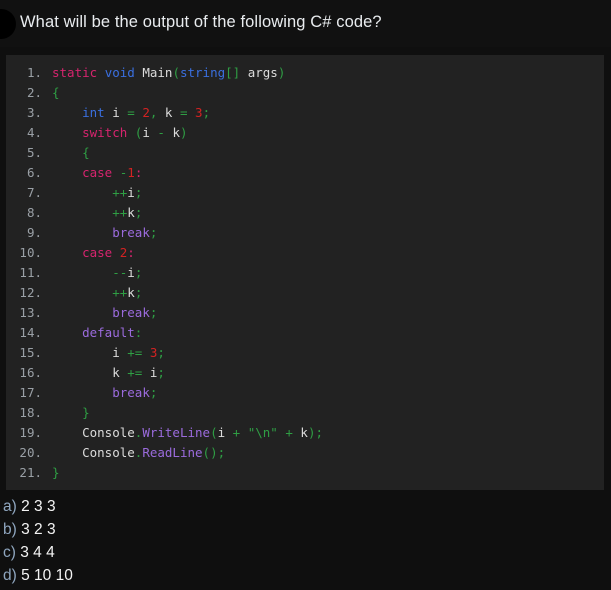  What do you see at coordinates (34, 152) in the screenshot?
I see `line-number: 5.` at bounding box center [34, 152].